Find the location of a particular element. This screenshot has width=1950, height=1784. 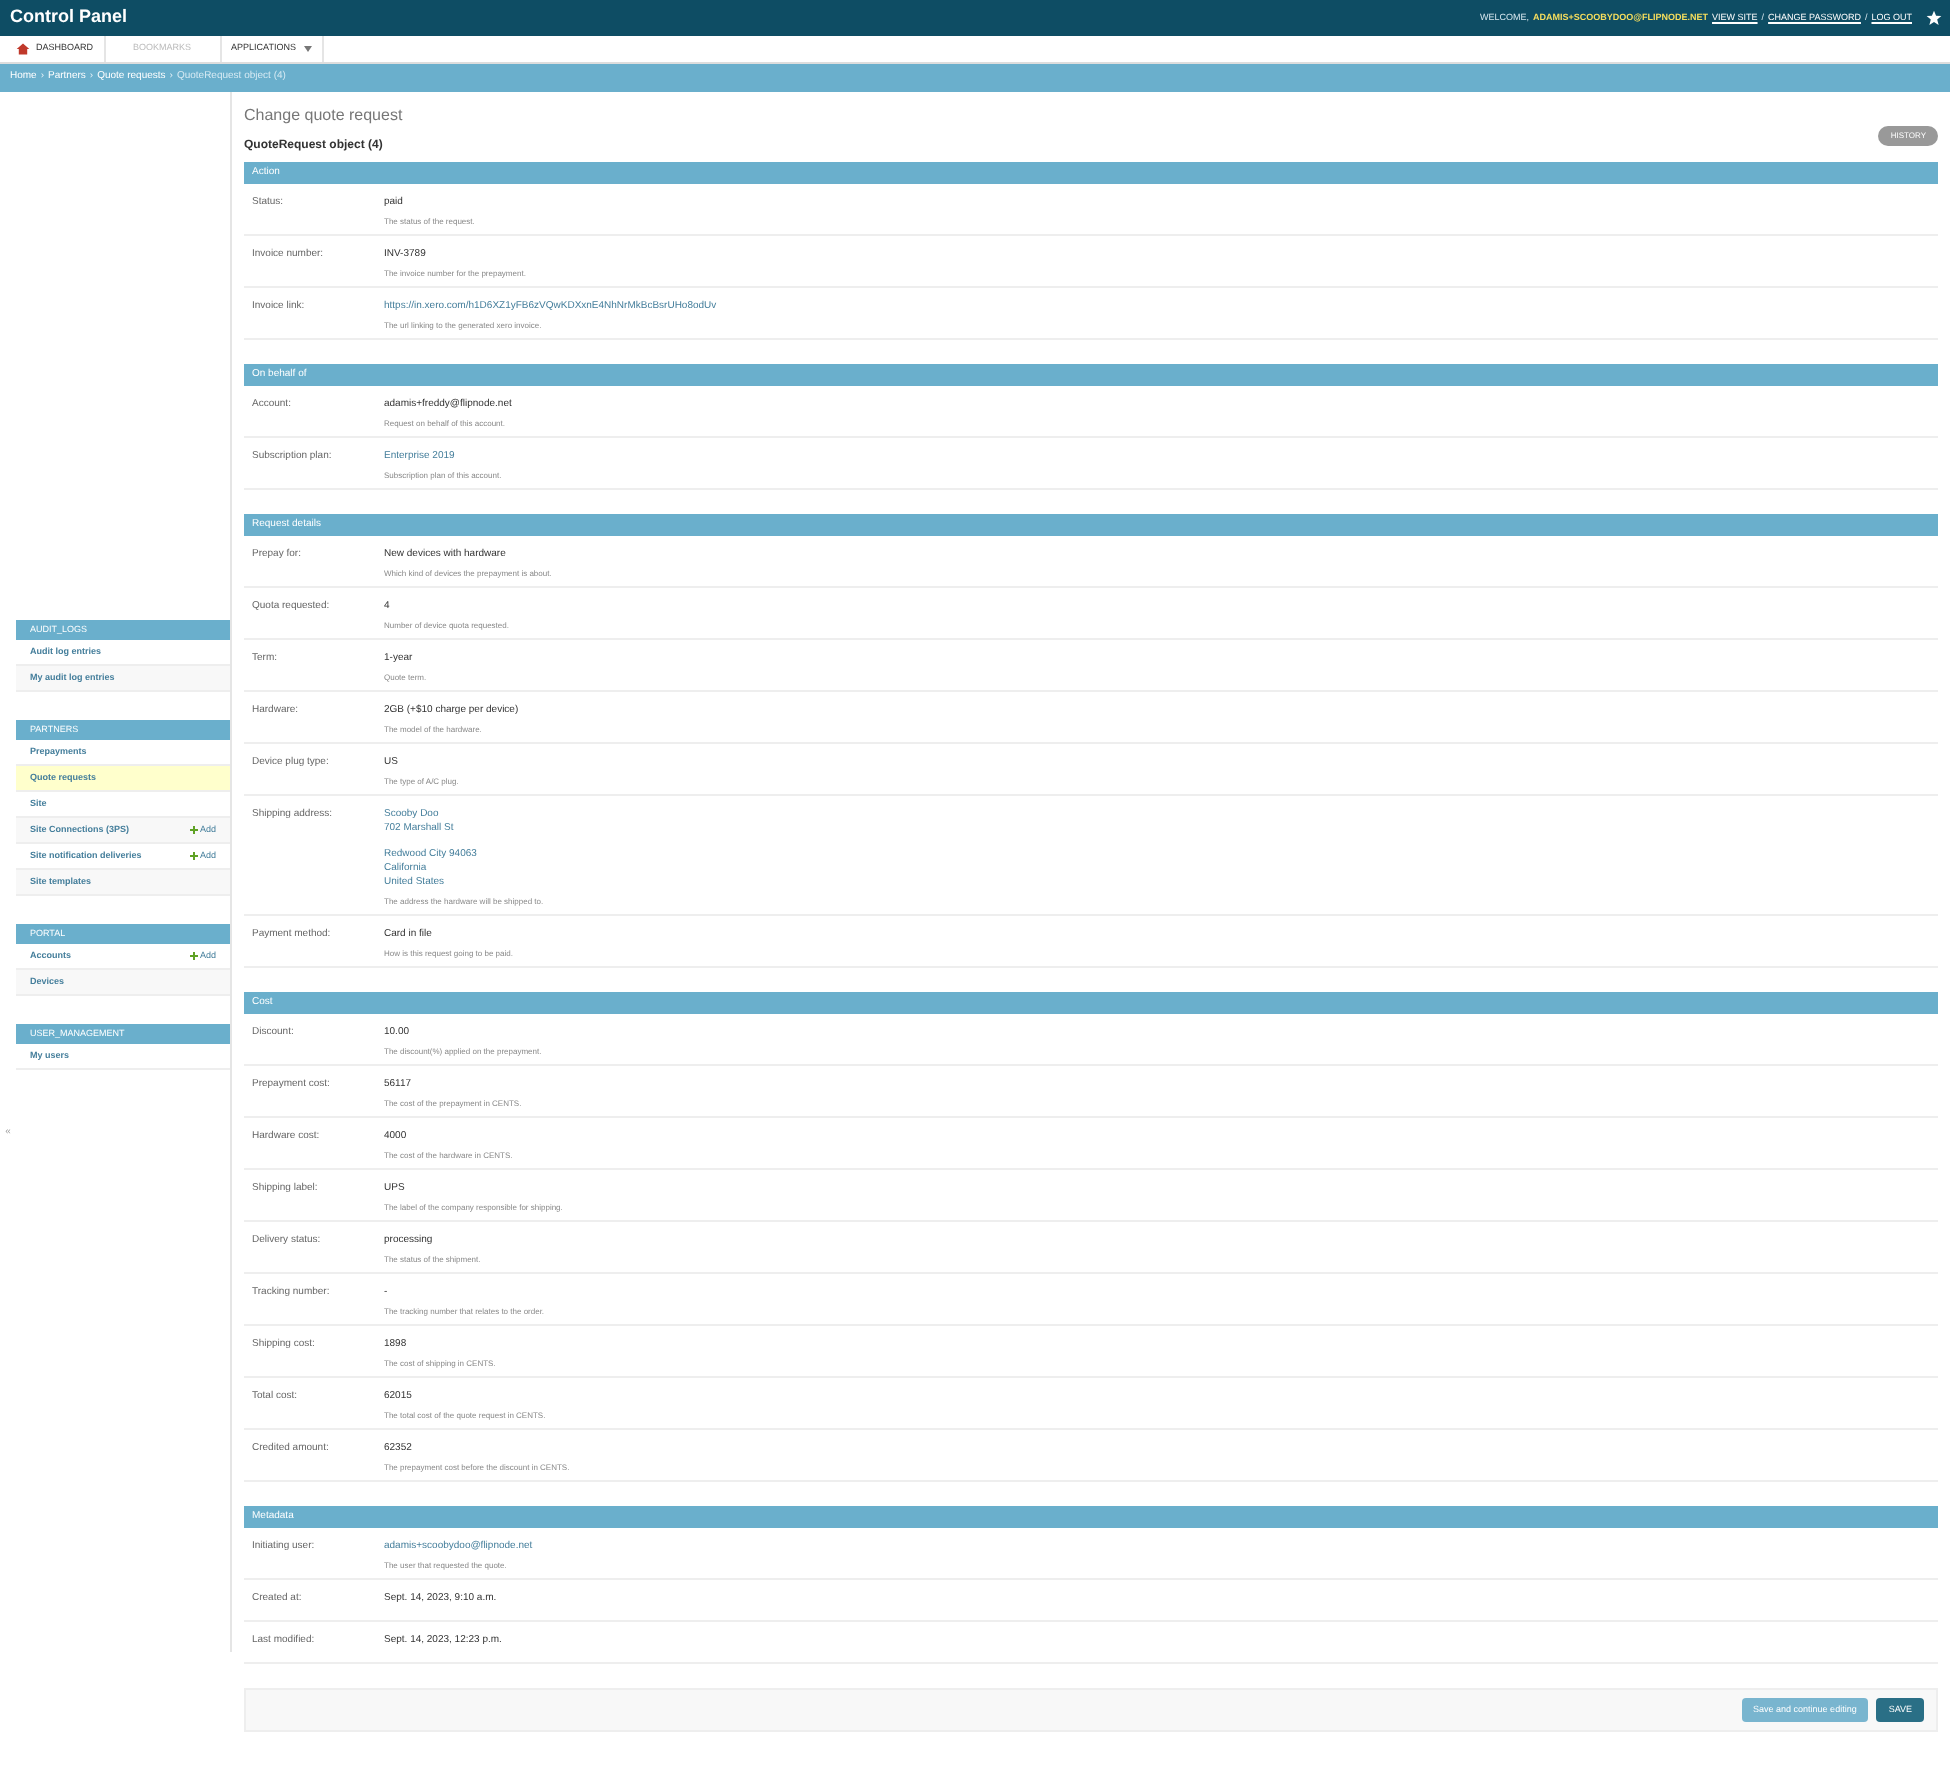

home-icon is located at coordinates (23, 49).